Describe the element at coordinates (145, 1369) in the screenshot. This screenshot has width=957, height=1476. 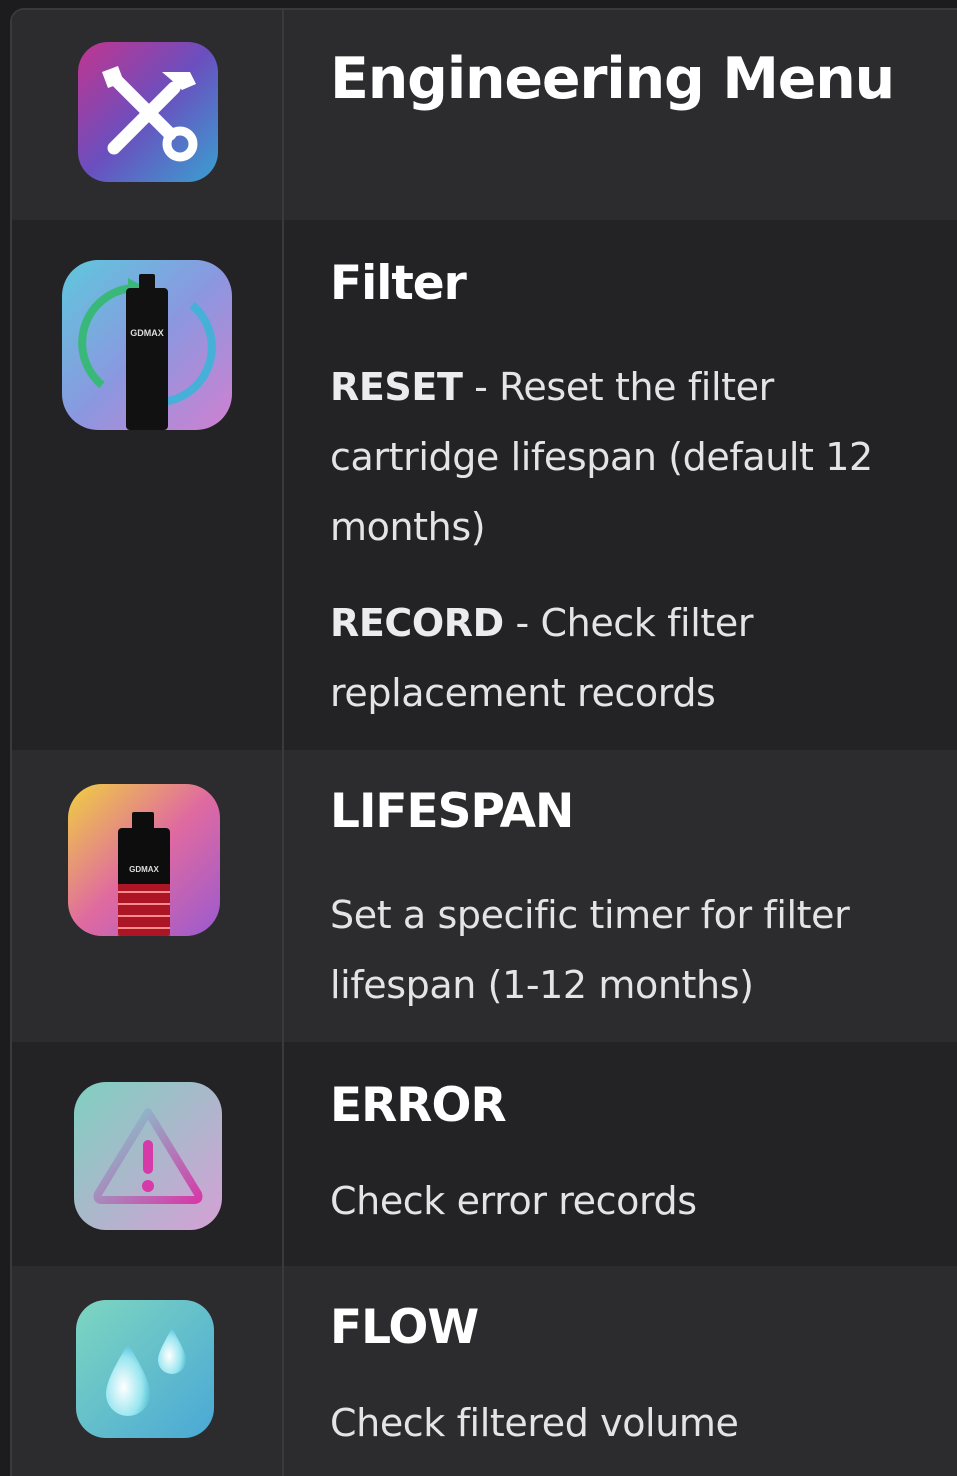
I see `water-drops-icon` at that location.